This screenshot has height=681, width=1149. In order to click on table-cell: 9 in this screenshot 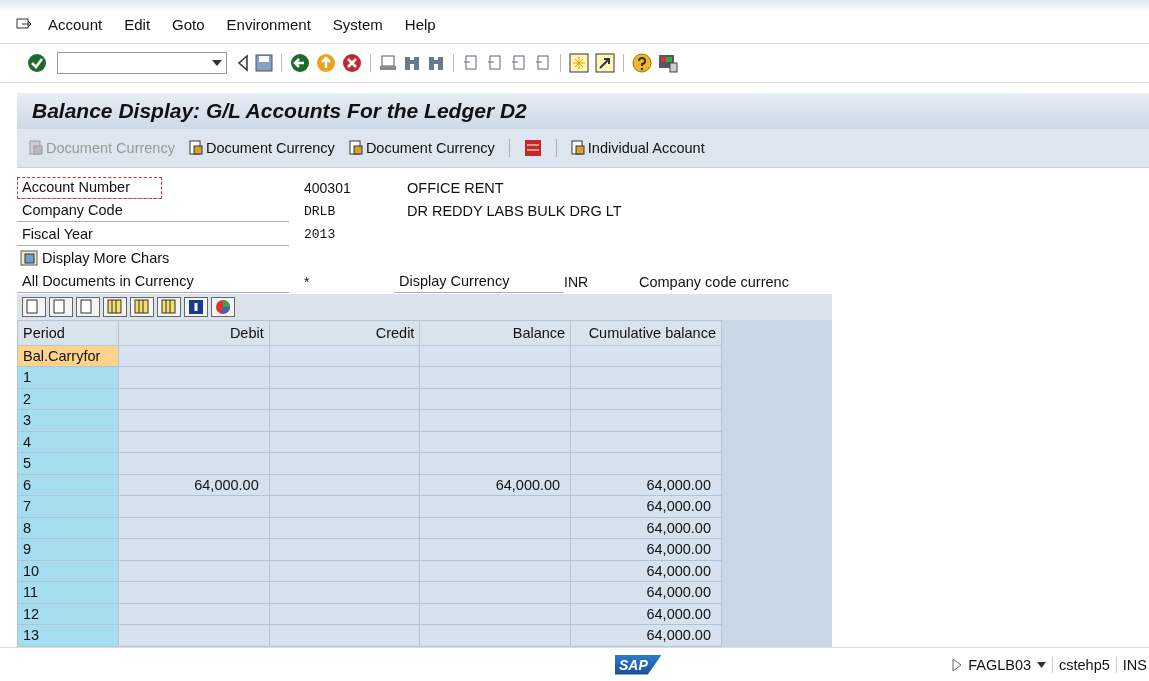, I will do `click(68, 549)`.